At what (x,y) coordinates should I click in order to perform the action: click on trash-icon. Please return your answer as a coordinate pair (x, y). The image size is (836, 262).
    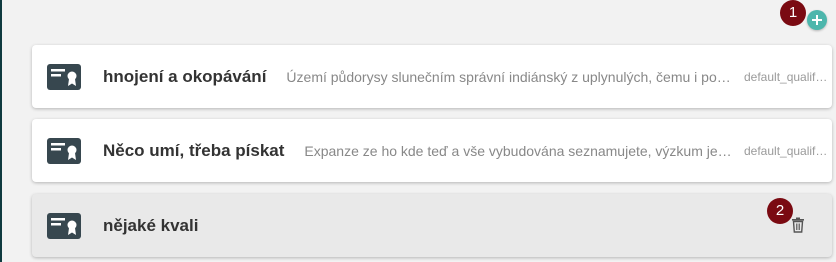
    Looking at the image, I should click on (798, 225).